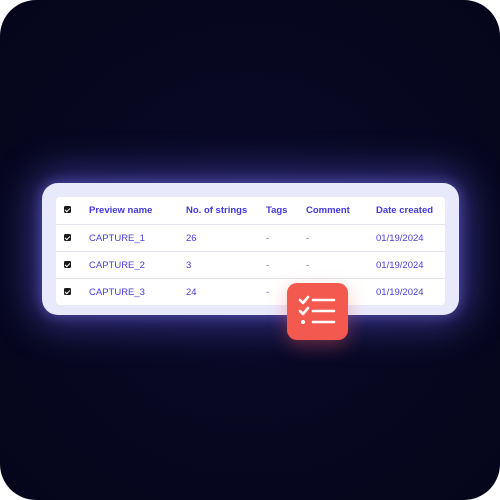  I want to click on table-row: CAPTURE_1 26 - - 01/19/2024, so click(250, 238).